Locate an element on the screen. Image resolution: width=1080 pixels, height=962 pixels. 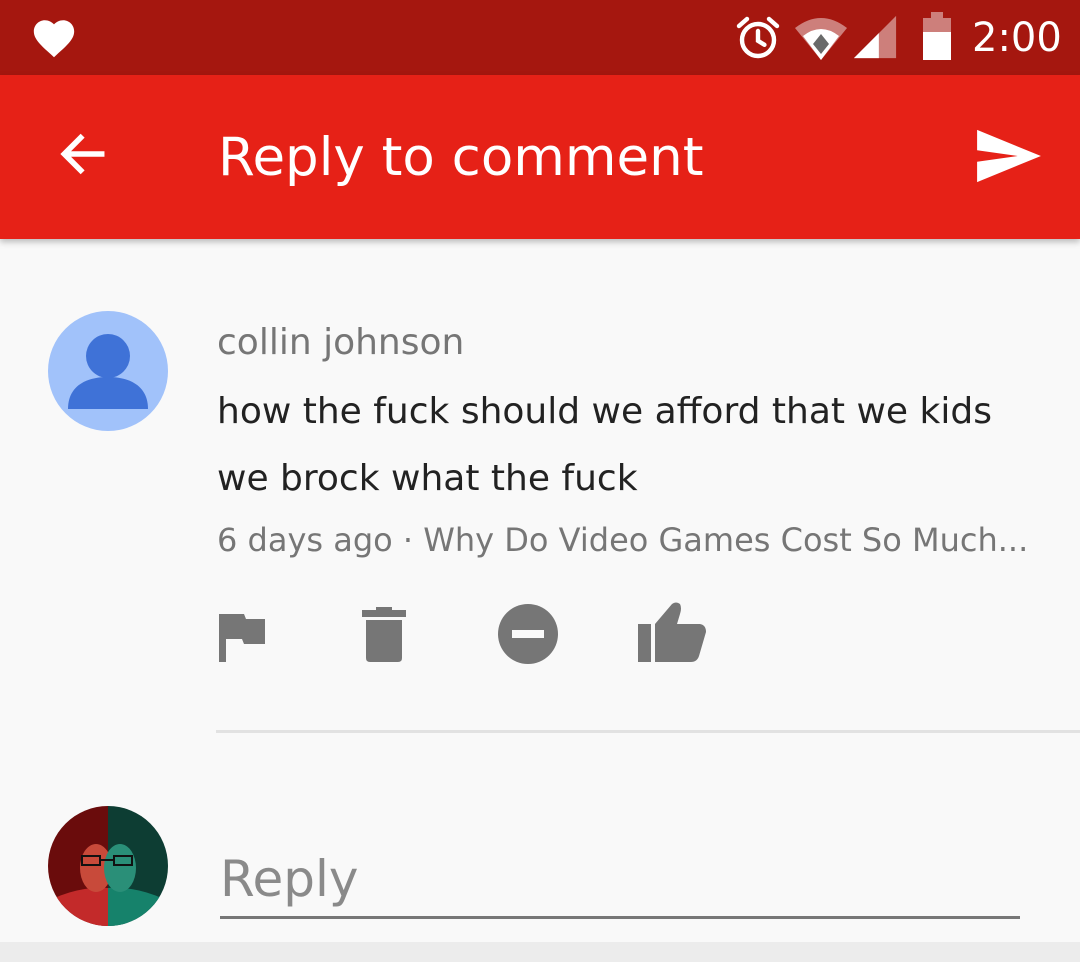
bottom-strip is located at coordinates (540, 952).